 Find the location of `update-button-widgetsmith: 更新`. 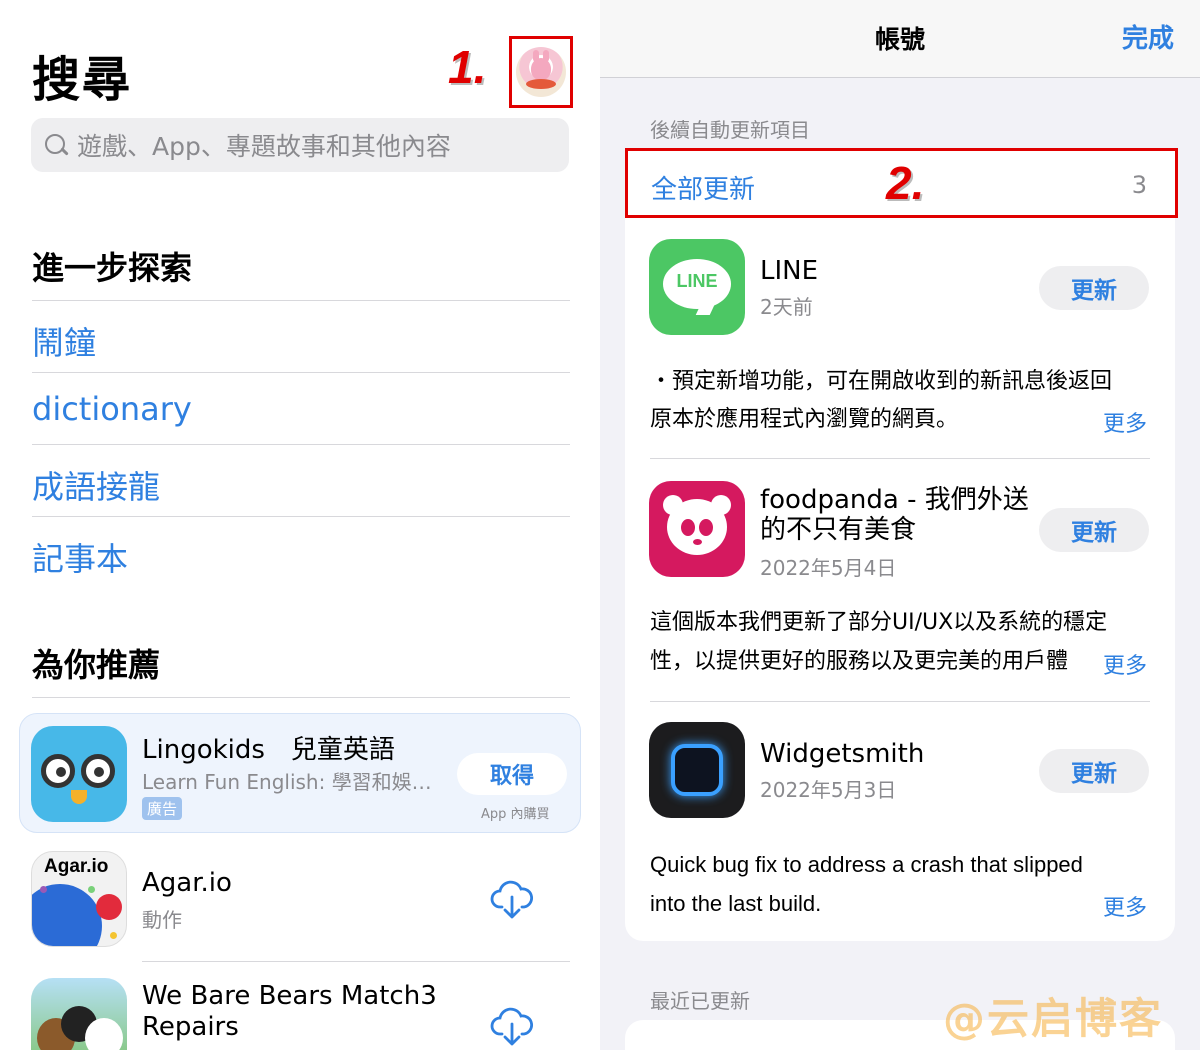

update-button-widgetsmith: 更新 is located at coordinates (1094, 771).